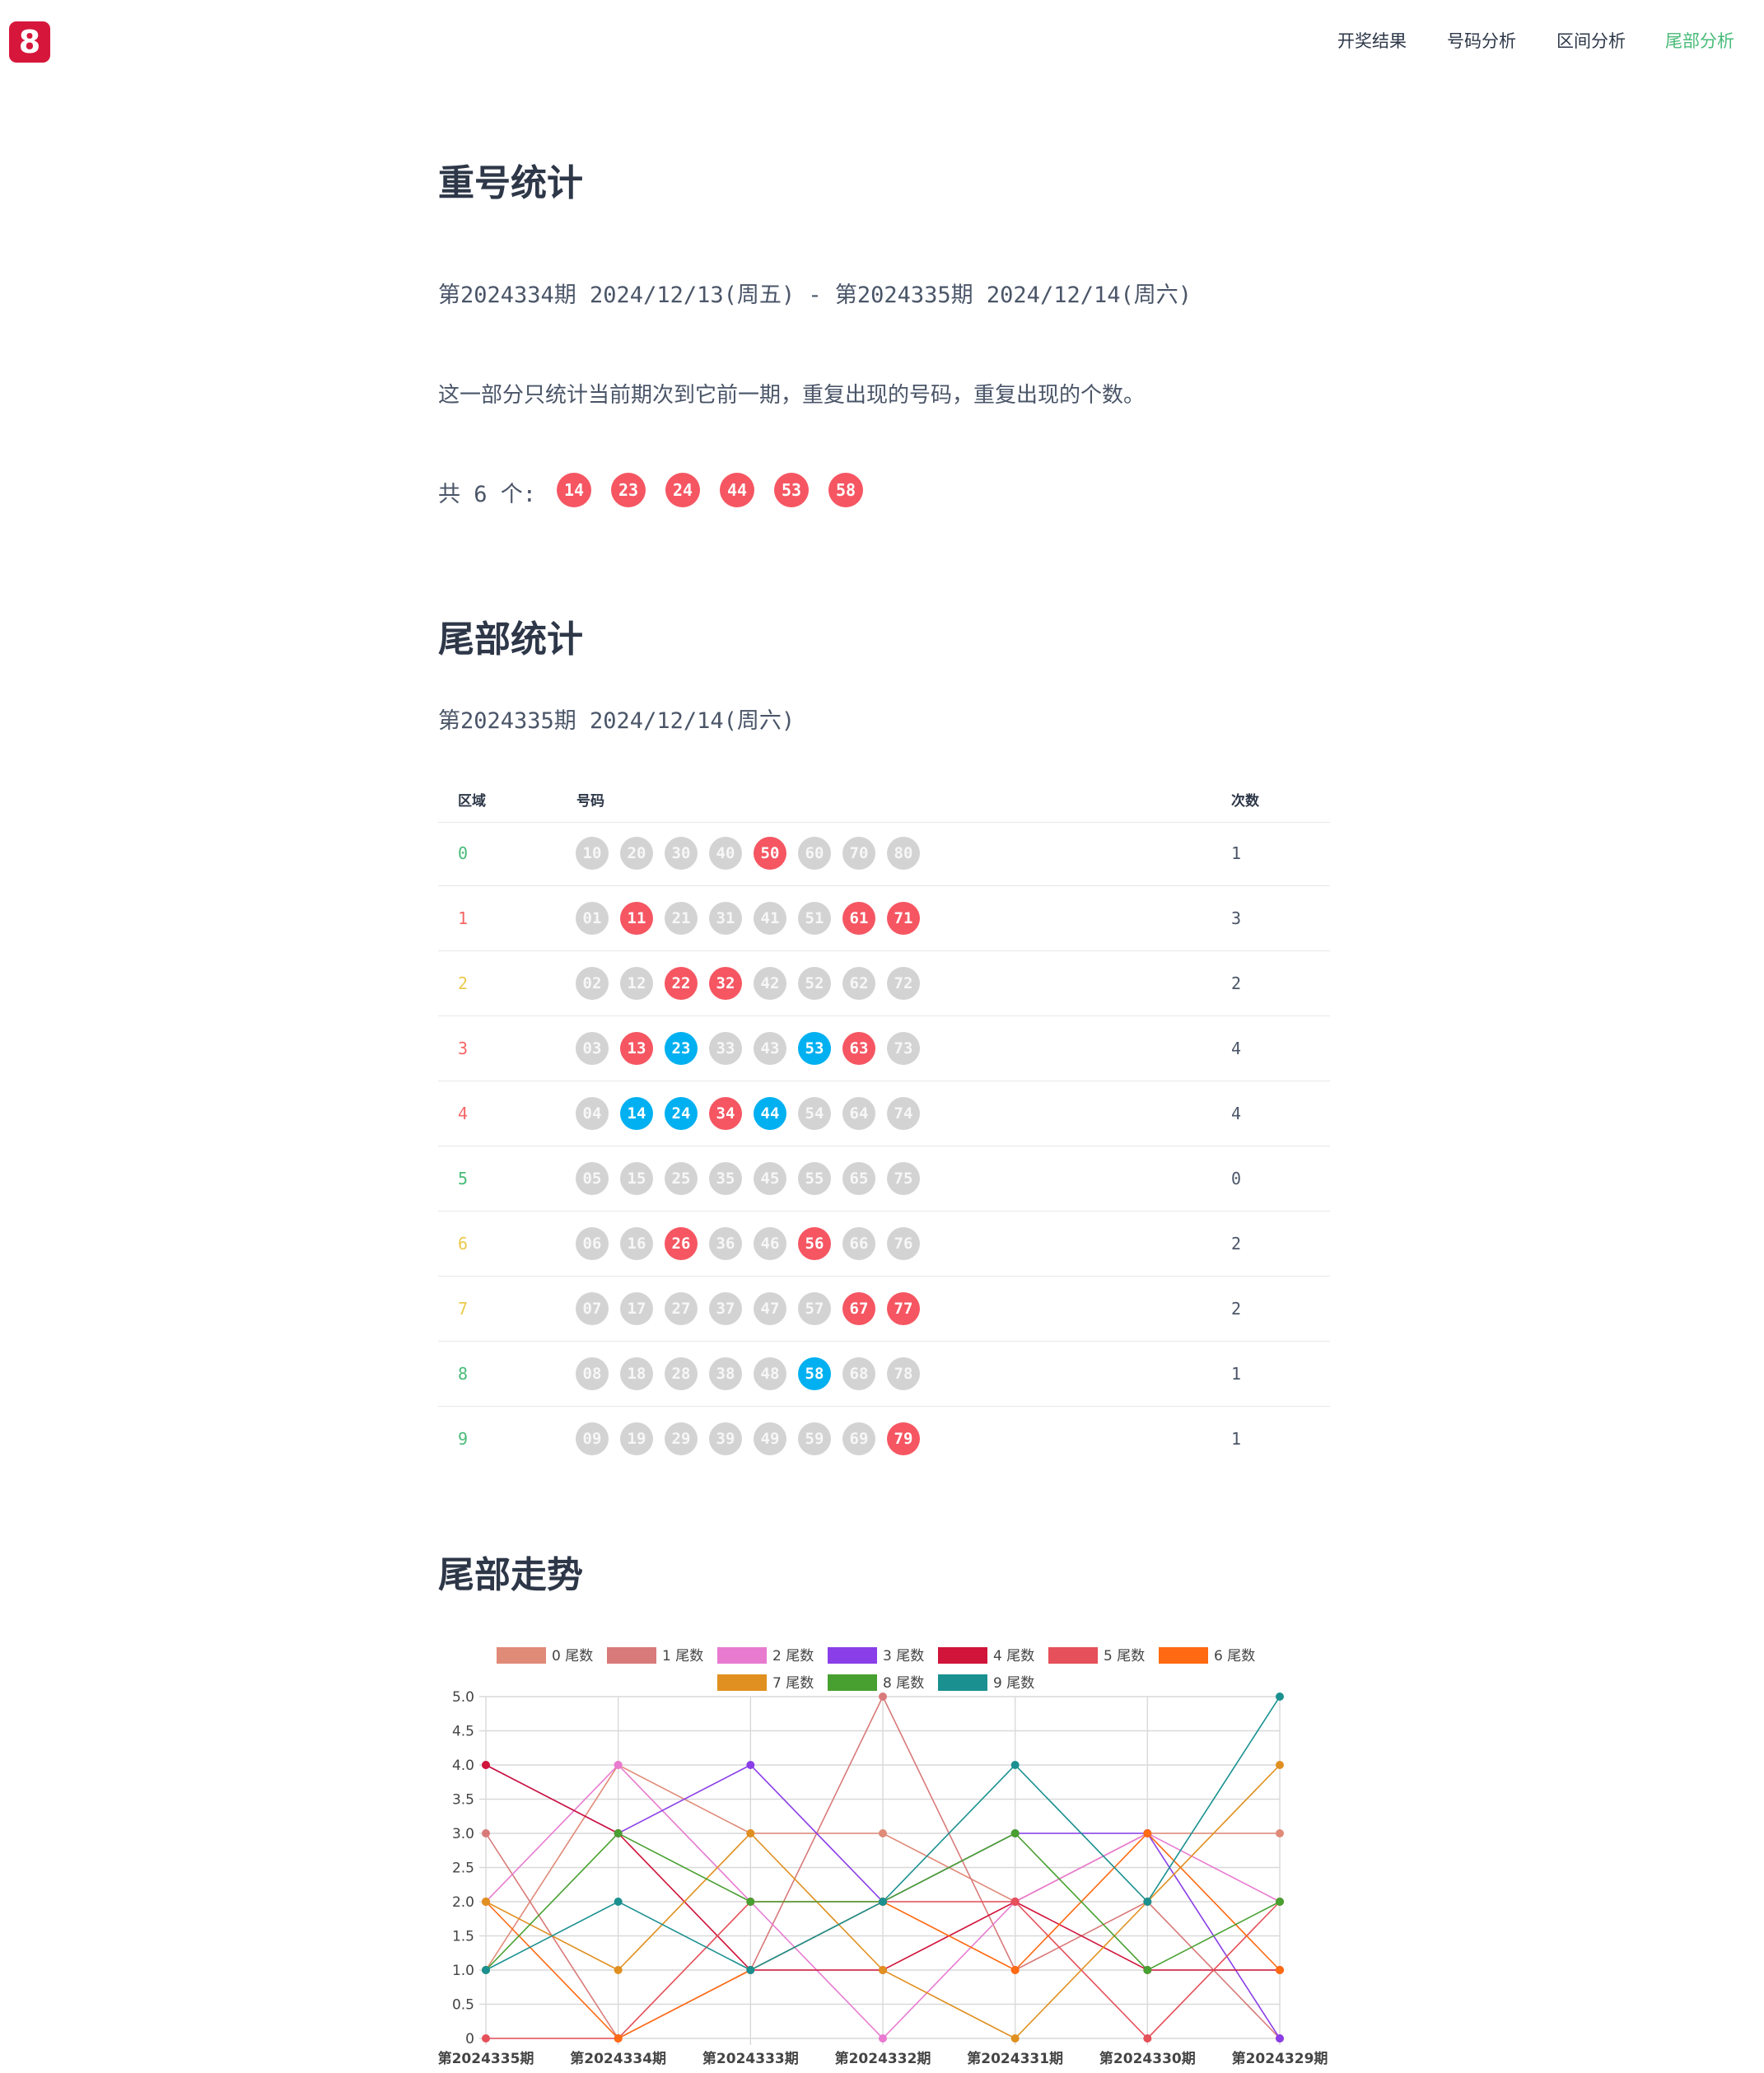 Image resolution: width=1764 pixels, height=2073 pixels. What do you see at coordinates (903, 1113) in the screenshot?
I see `number-ball: 74` at bounding box center [903, 1113].